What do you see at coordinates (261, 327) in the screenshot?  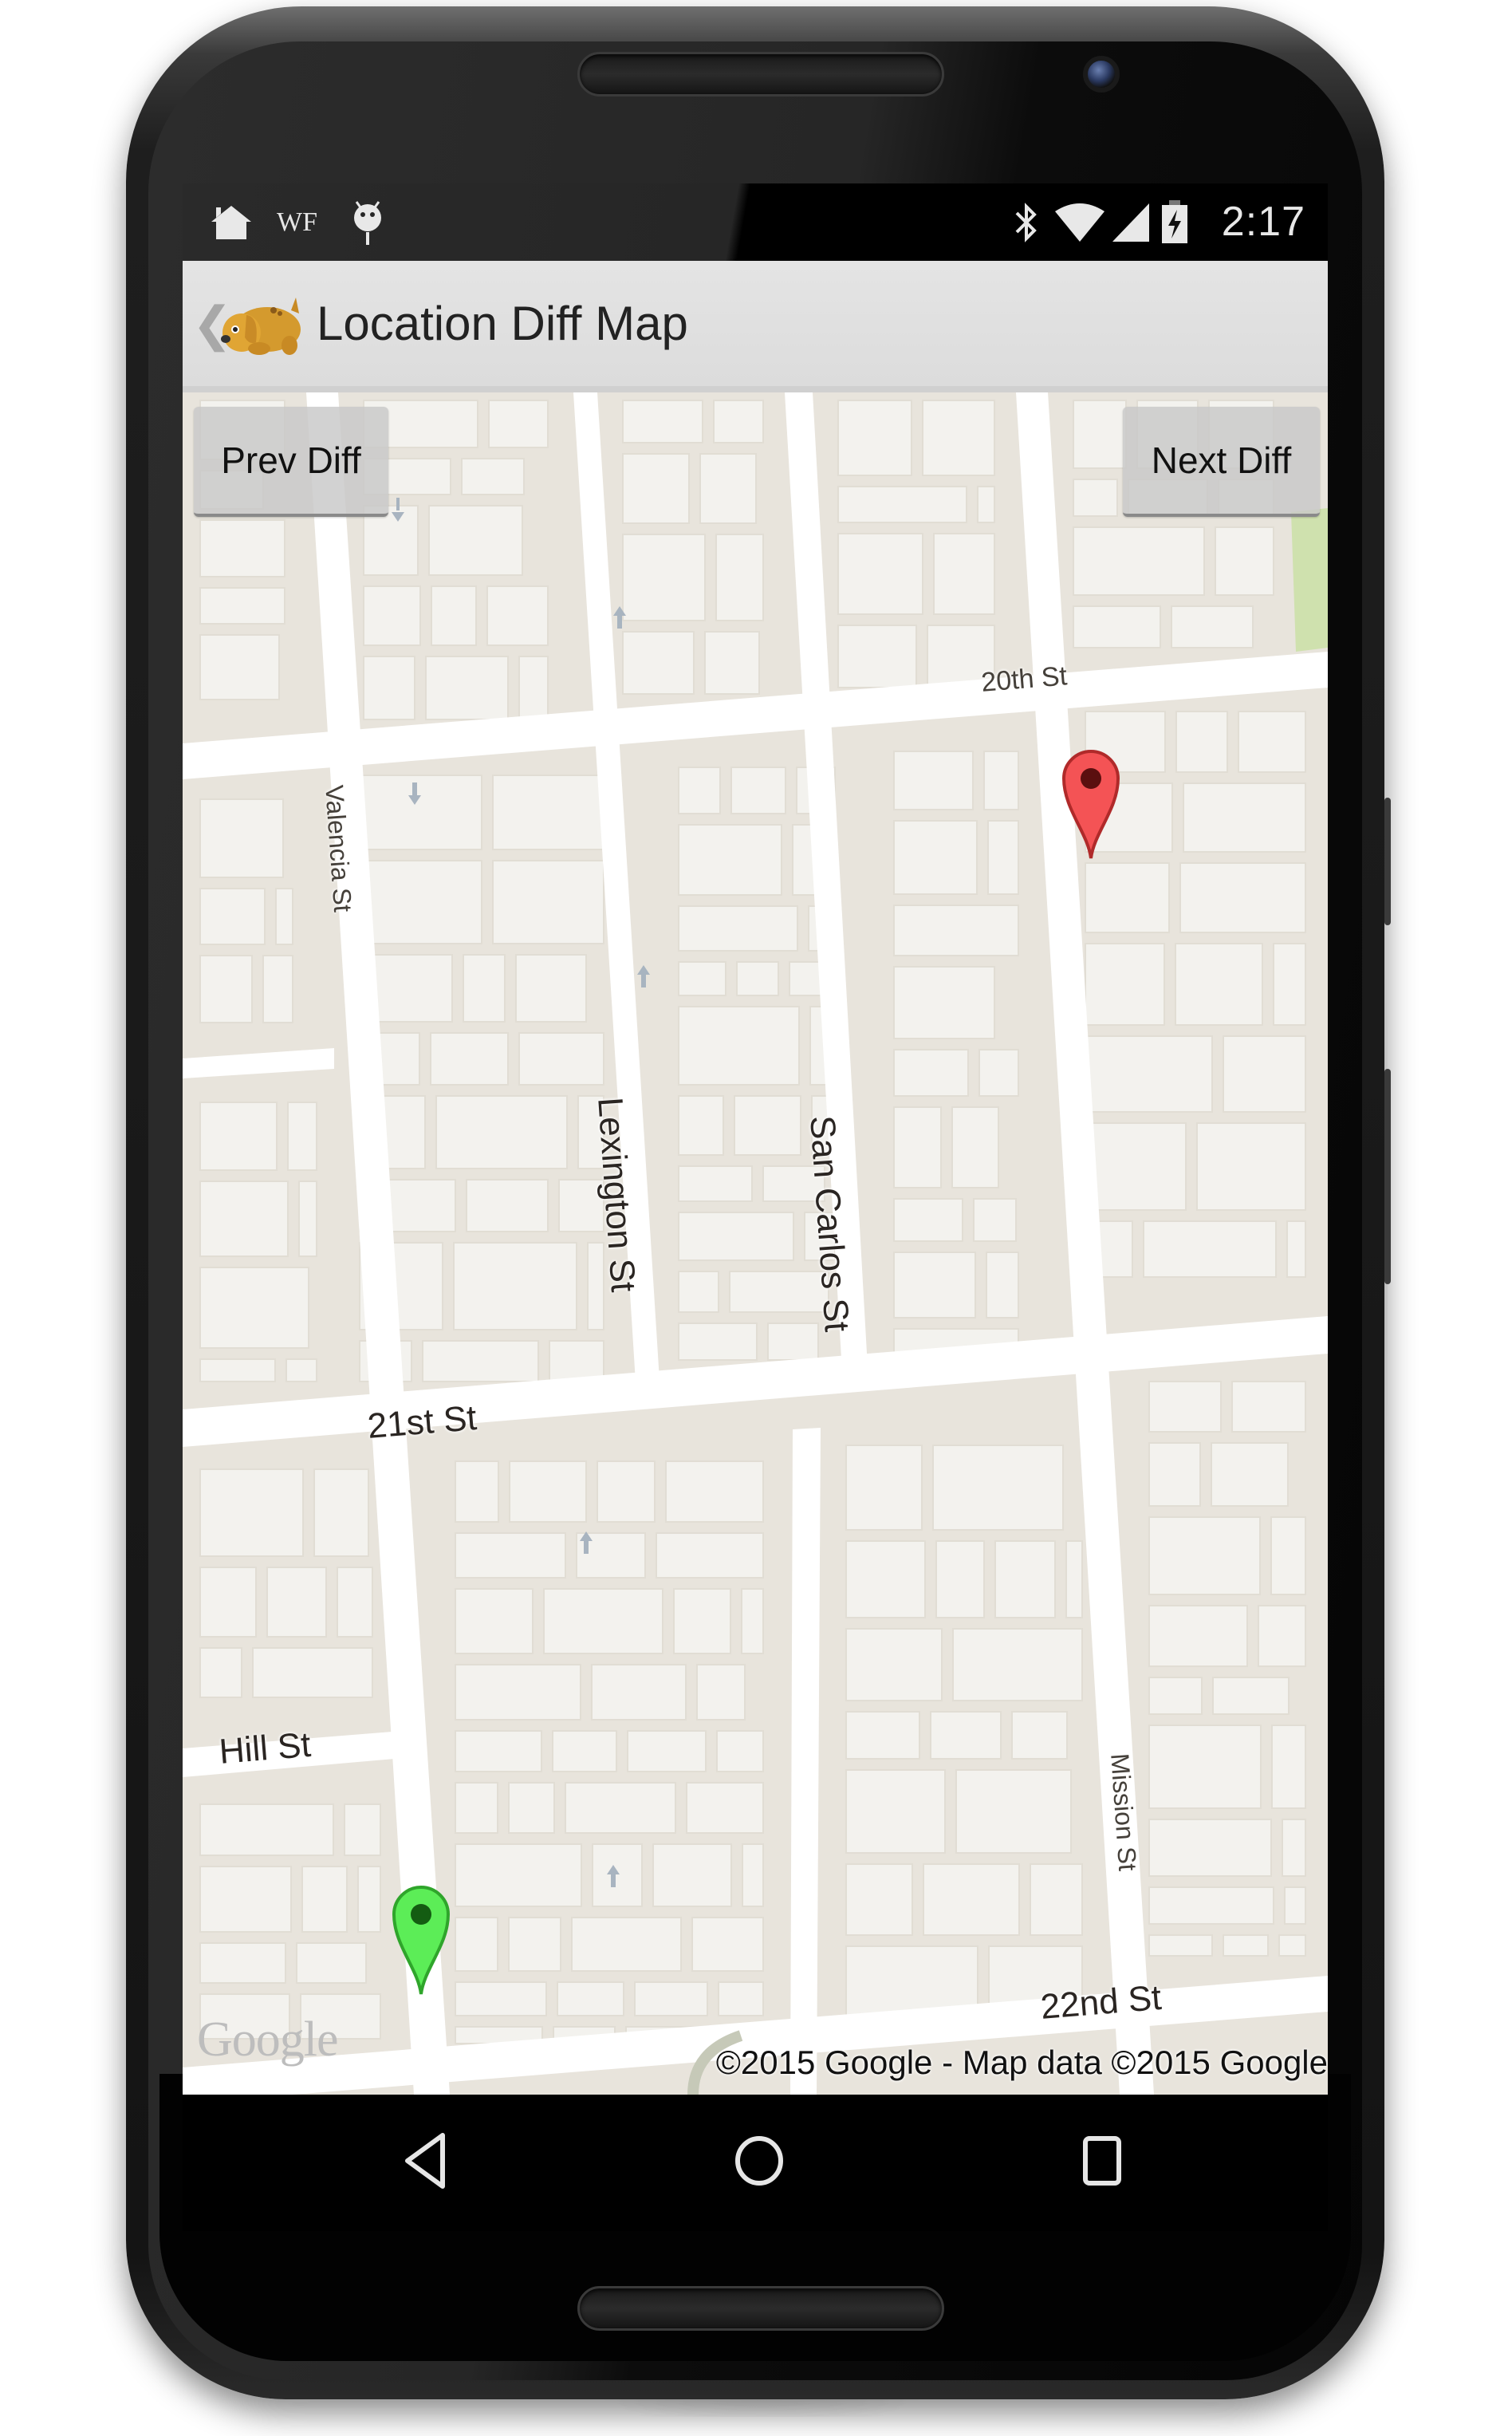 I see `dog-icon` at bounding box center [261, 327].